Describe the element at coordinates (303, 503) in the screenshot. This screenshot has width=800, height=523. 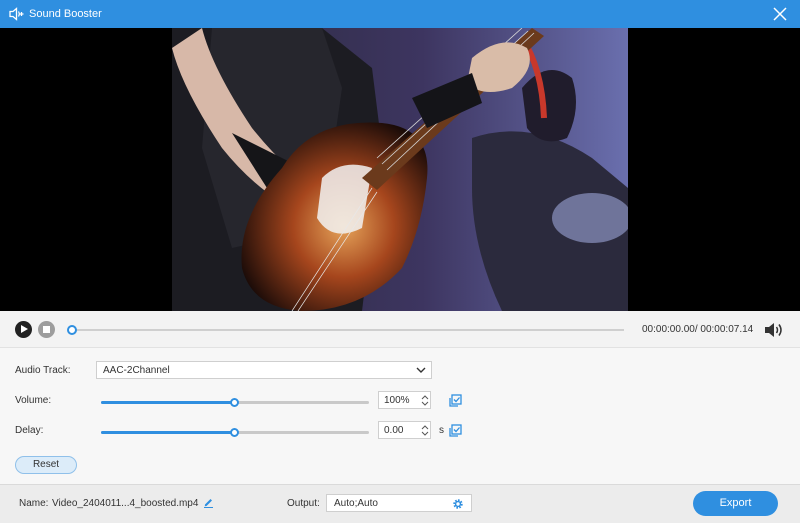
I see `output-label: Output:` at that location.